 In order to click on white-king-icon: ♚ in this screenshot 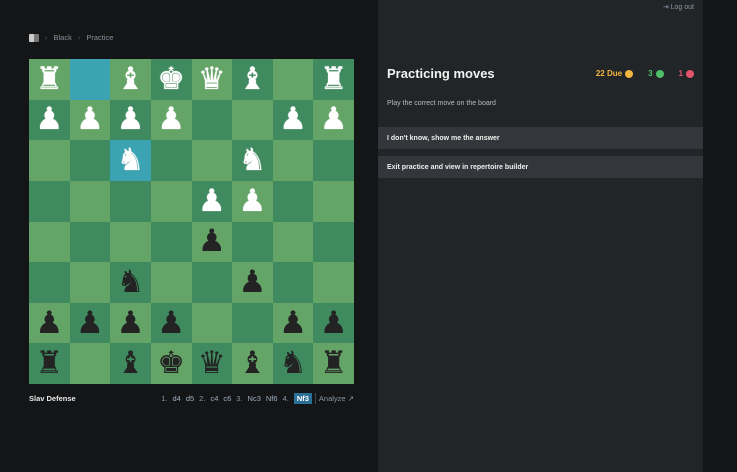, I will do `click(171, 79)`.